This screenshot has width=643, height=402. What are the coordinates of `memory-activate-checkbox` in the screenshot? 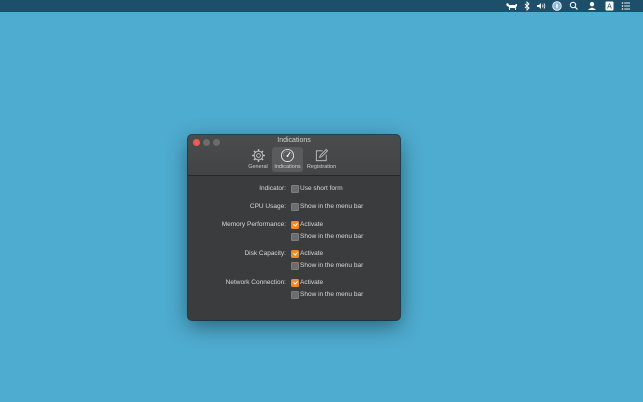 It's located at (295, 225).